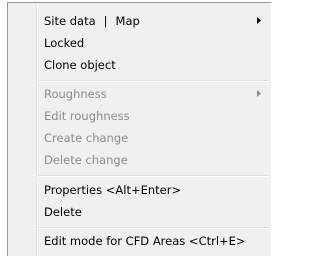 The width and height of the screenshot is (320, 256). I want to click on menu-item-delete-label: Delete, so click(63, 212).